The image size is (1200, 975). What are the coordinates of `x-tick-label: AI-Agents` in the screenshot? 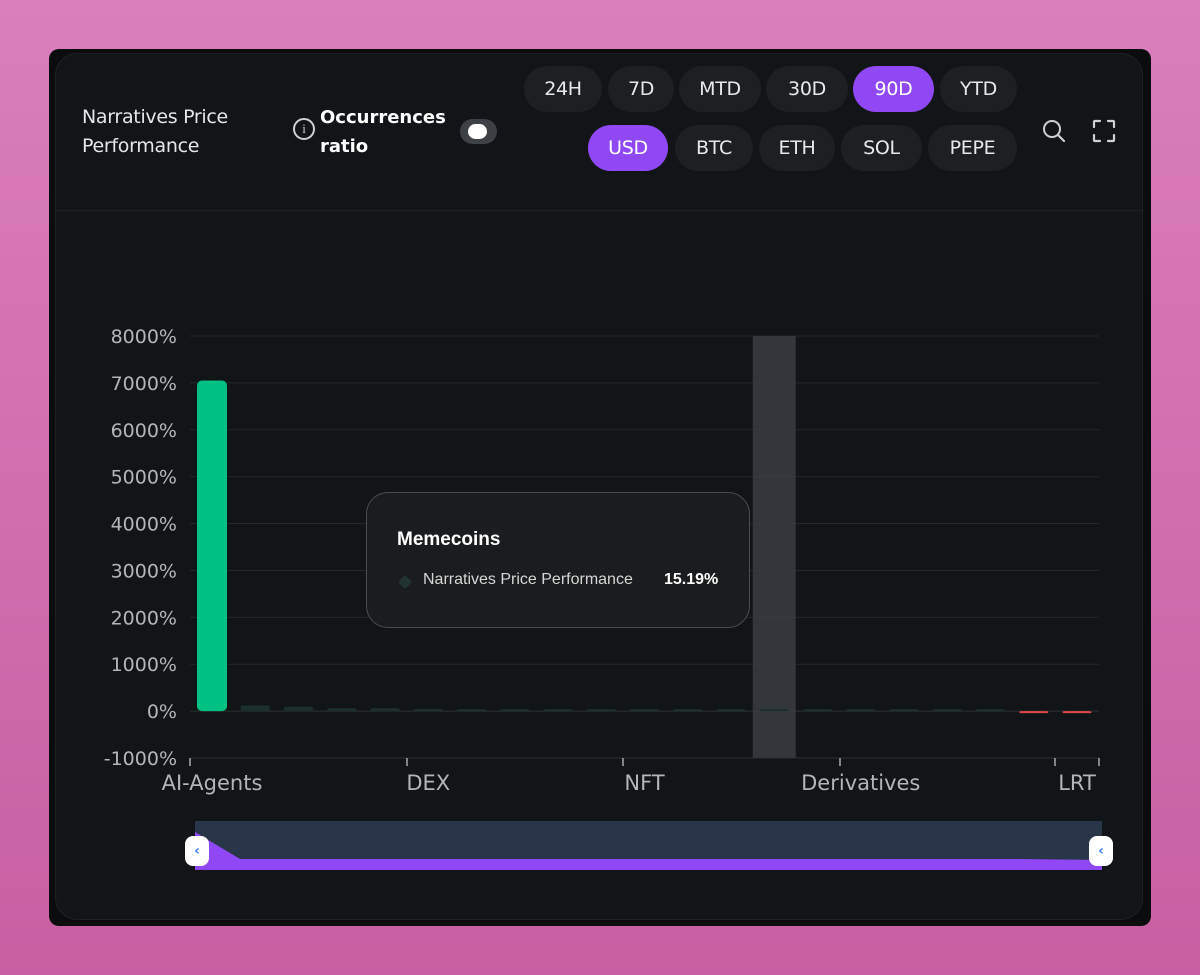 It's located at (212, 783).